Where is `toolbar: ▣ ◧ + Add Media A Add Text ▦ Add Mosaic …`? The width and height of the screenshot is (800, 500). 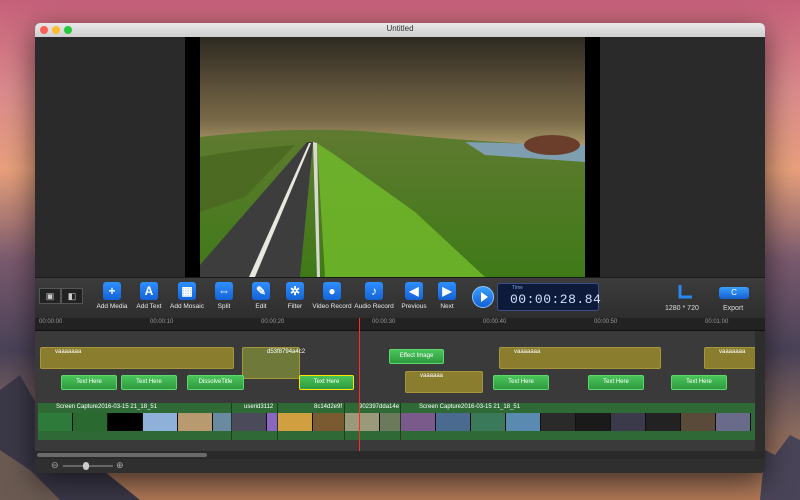 toolbar: ▣ ◧ + Add Media A Add Text ▦ Add Mosaic … is located at coordinates (400, 297).